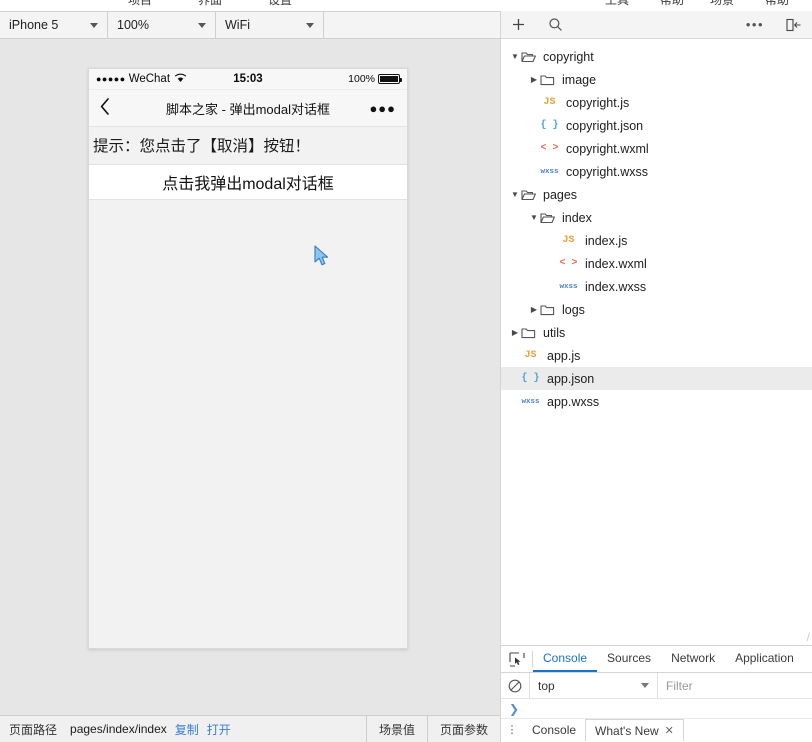 Image resolution: width=812 pixels, height=742 pixels. I want to click on tab-page-params: 页面参数, so click(463, 729).